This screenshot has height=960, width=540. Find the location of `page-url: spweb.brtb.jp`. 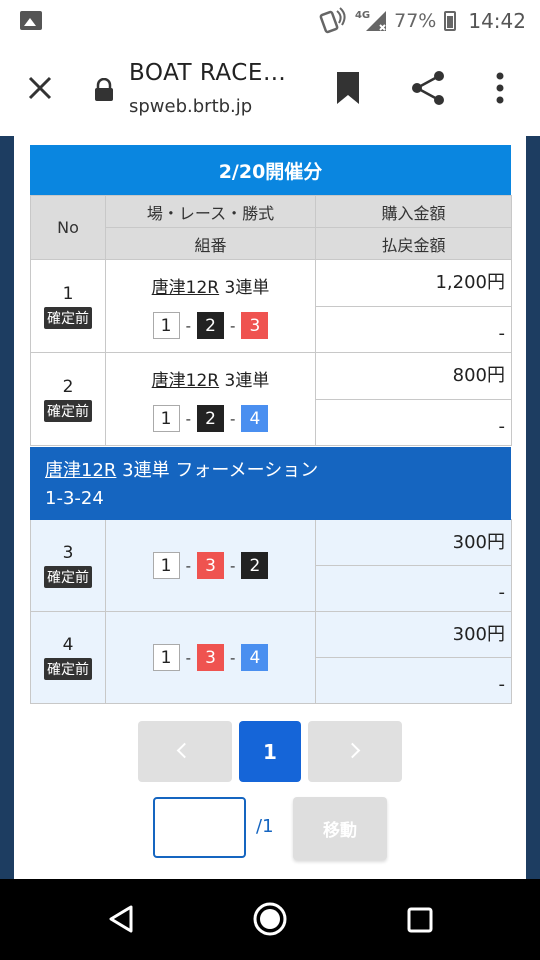

page-url: spweb.brtb.jp is located at coordinates (190, 106).